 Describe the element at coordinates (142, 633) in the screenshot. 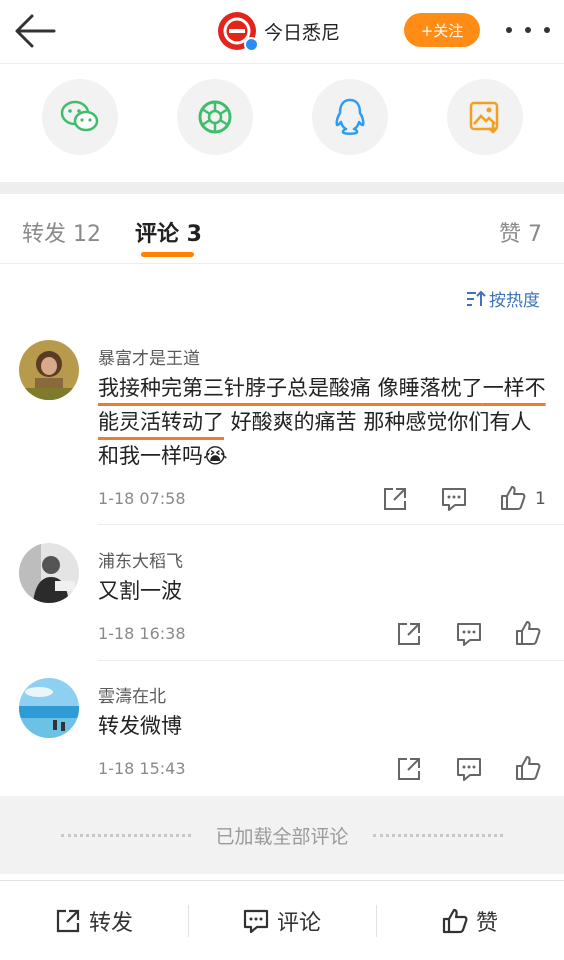

I see `comment-time: 1-18 16:38` at that location.